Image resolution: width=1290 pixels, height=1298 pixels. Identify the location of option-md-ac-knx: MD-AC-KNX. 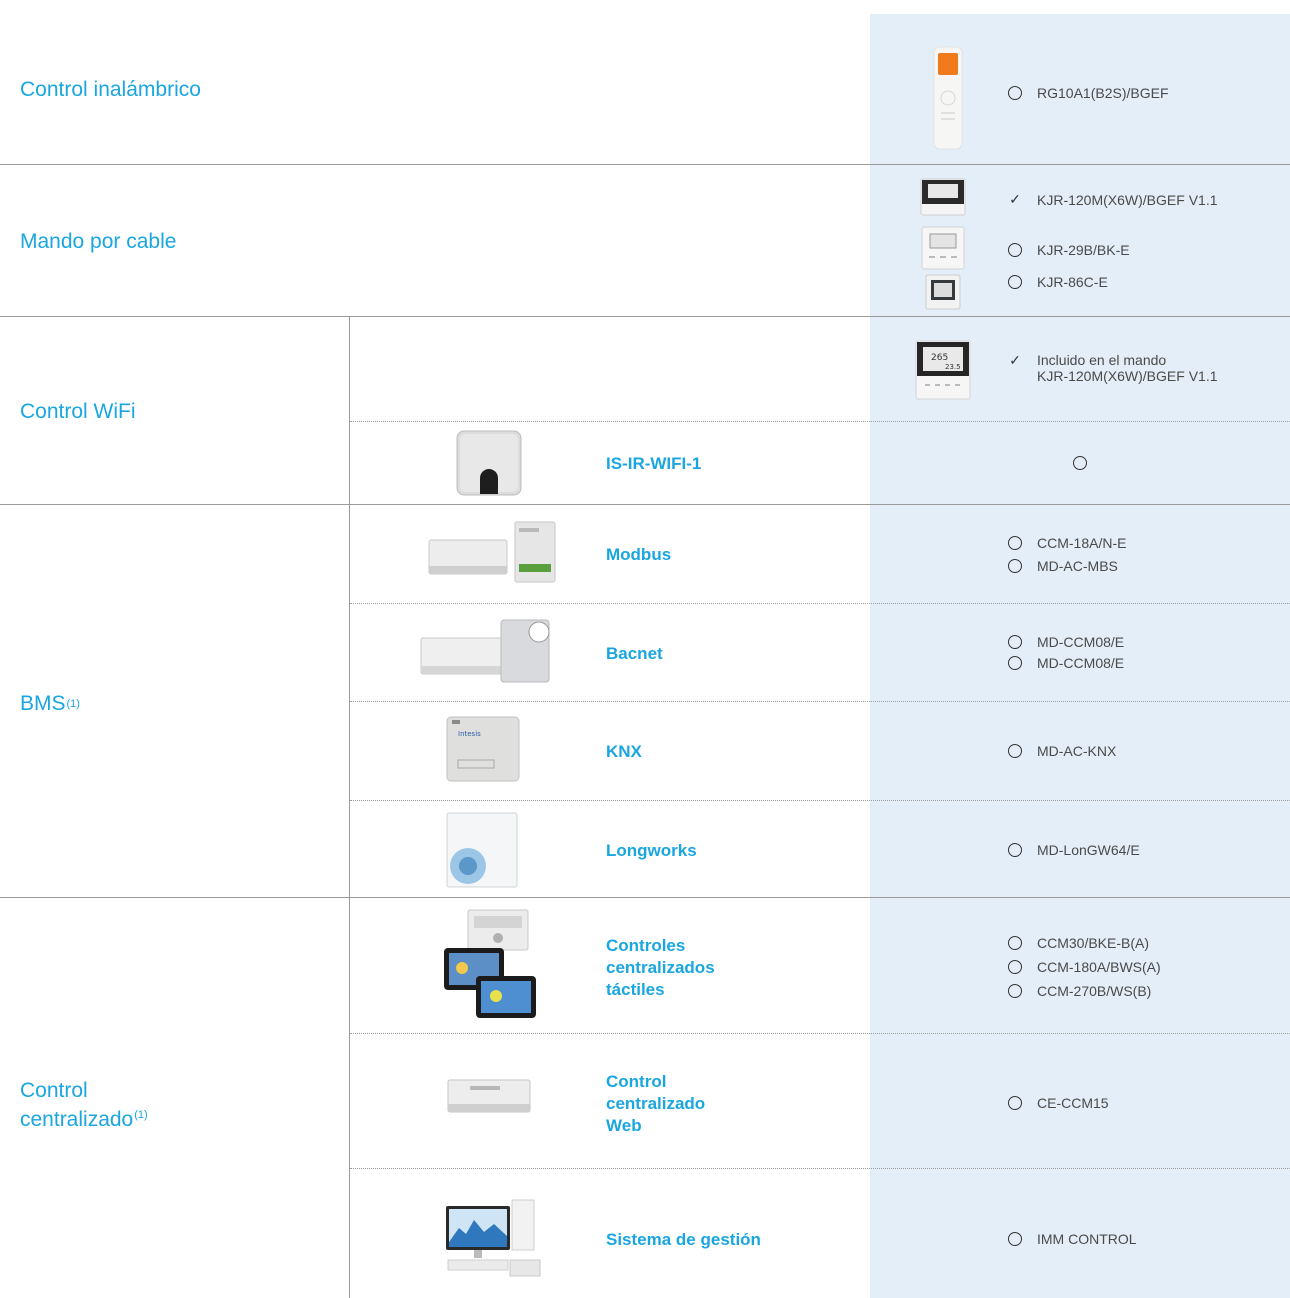
(1062, 751).